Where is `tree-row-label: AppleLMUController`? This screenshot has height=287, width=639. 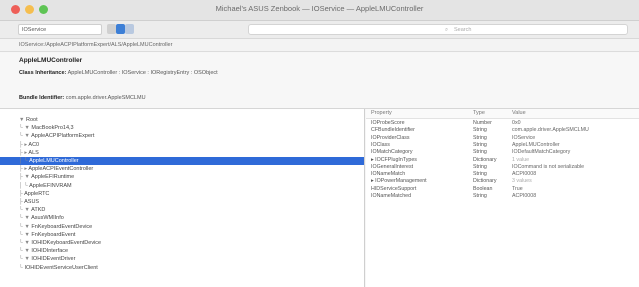 tree-row-label: AppleLMUController is located at coordinates (54, 161).